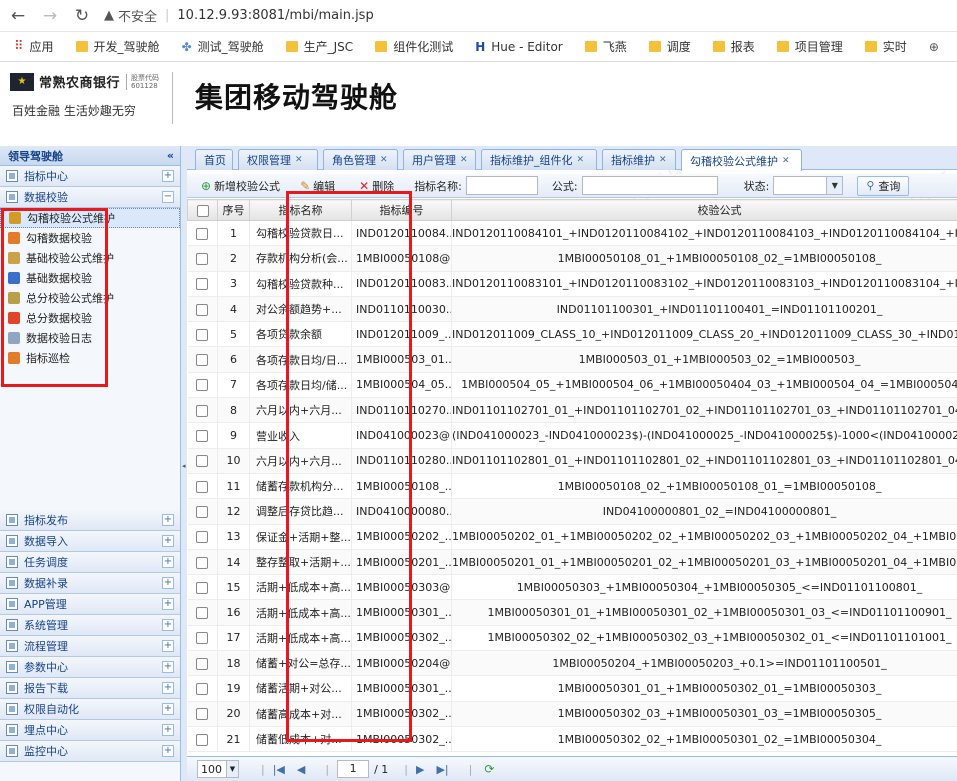 This screenshot has width=957, height=781. Describe the element at coordinates (233, 210) in the screenshot. I see `column-header-index: 序号` at that location.